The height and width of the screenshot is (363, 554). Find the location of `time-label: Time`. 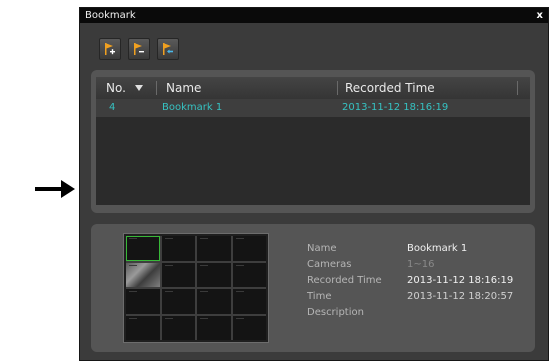

time-label: Time is located at coordinates (319, 296).